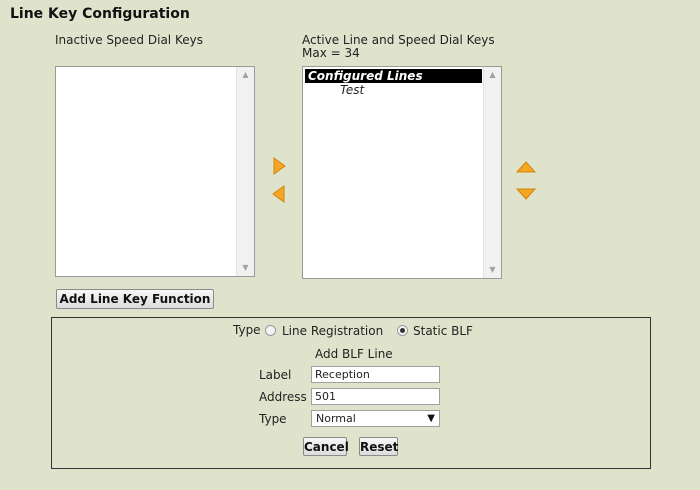 The width and height of the screenshot is (700, 490). What do you see at coordinates (129, 40) in the screenshot?
I see `inactive-keys-header: Inactive Speed Dial Keys` at bounding box center [129, 40].